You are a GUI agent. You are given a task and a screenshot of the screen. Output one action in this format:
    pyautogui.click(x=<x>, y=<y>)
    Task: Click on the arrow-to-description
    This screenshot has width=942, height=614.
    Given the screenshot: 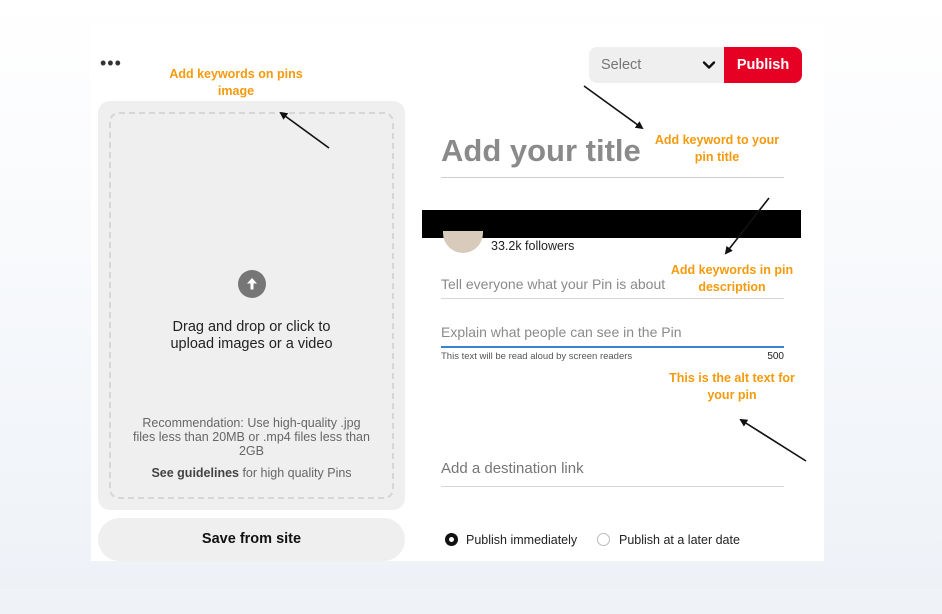 What is the action you would take?
    pyautogui.click(x=747, y=226)
    